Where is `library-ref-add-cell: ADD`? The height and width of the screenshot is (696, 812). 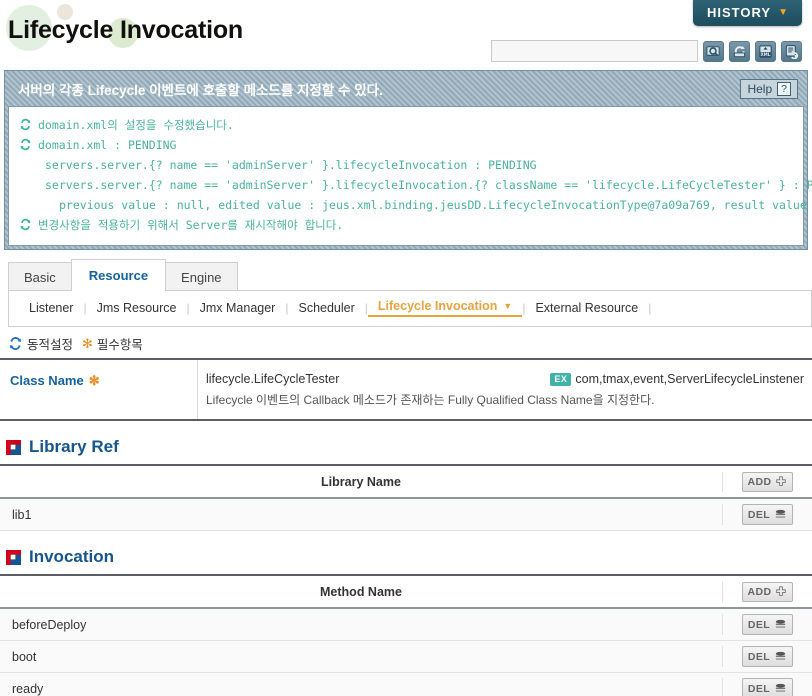 library-ref-add-cell: ADD is located at coordinates (767, 481).